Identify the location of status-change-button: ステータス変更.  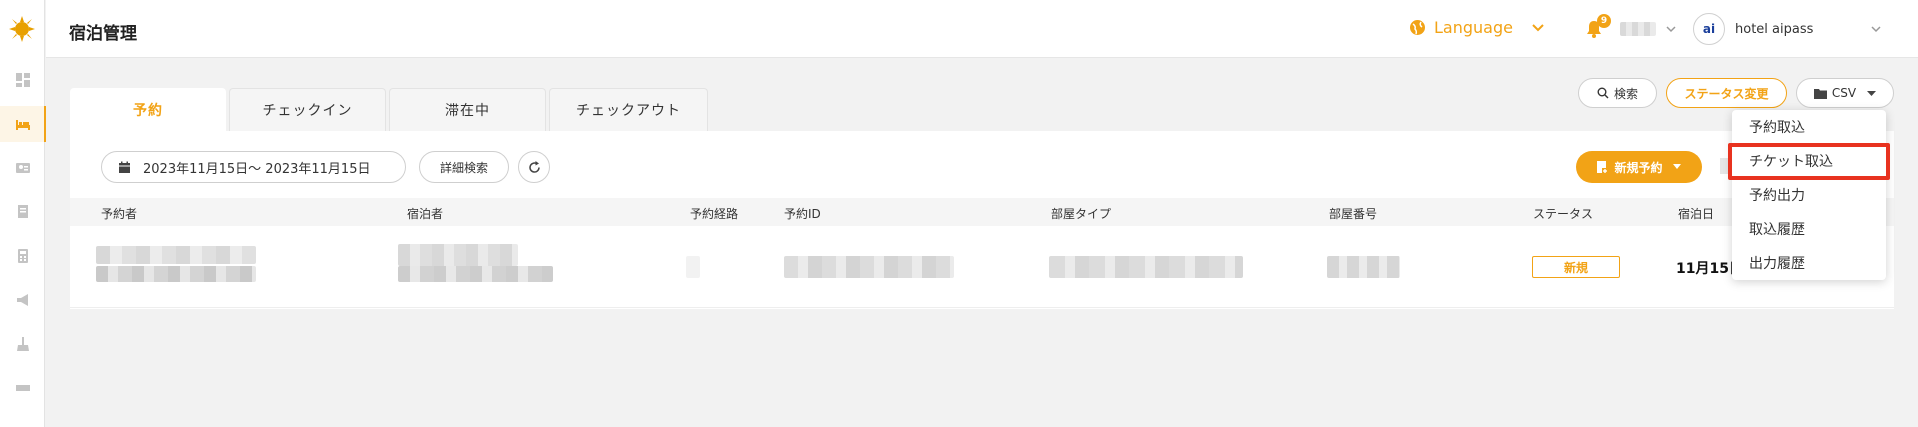
(1726, 93).